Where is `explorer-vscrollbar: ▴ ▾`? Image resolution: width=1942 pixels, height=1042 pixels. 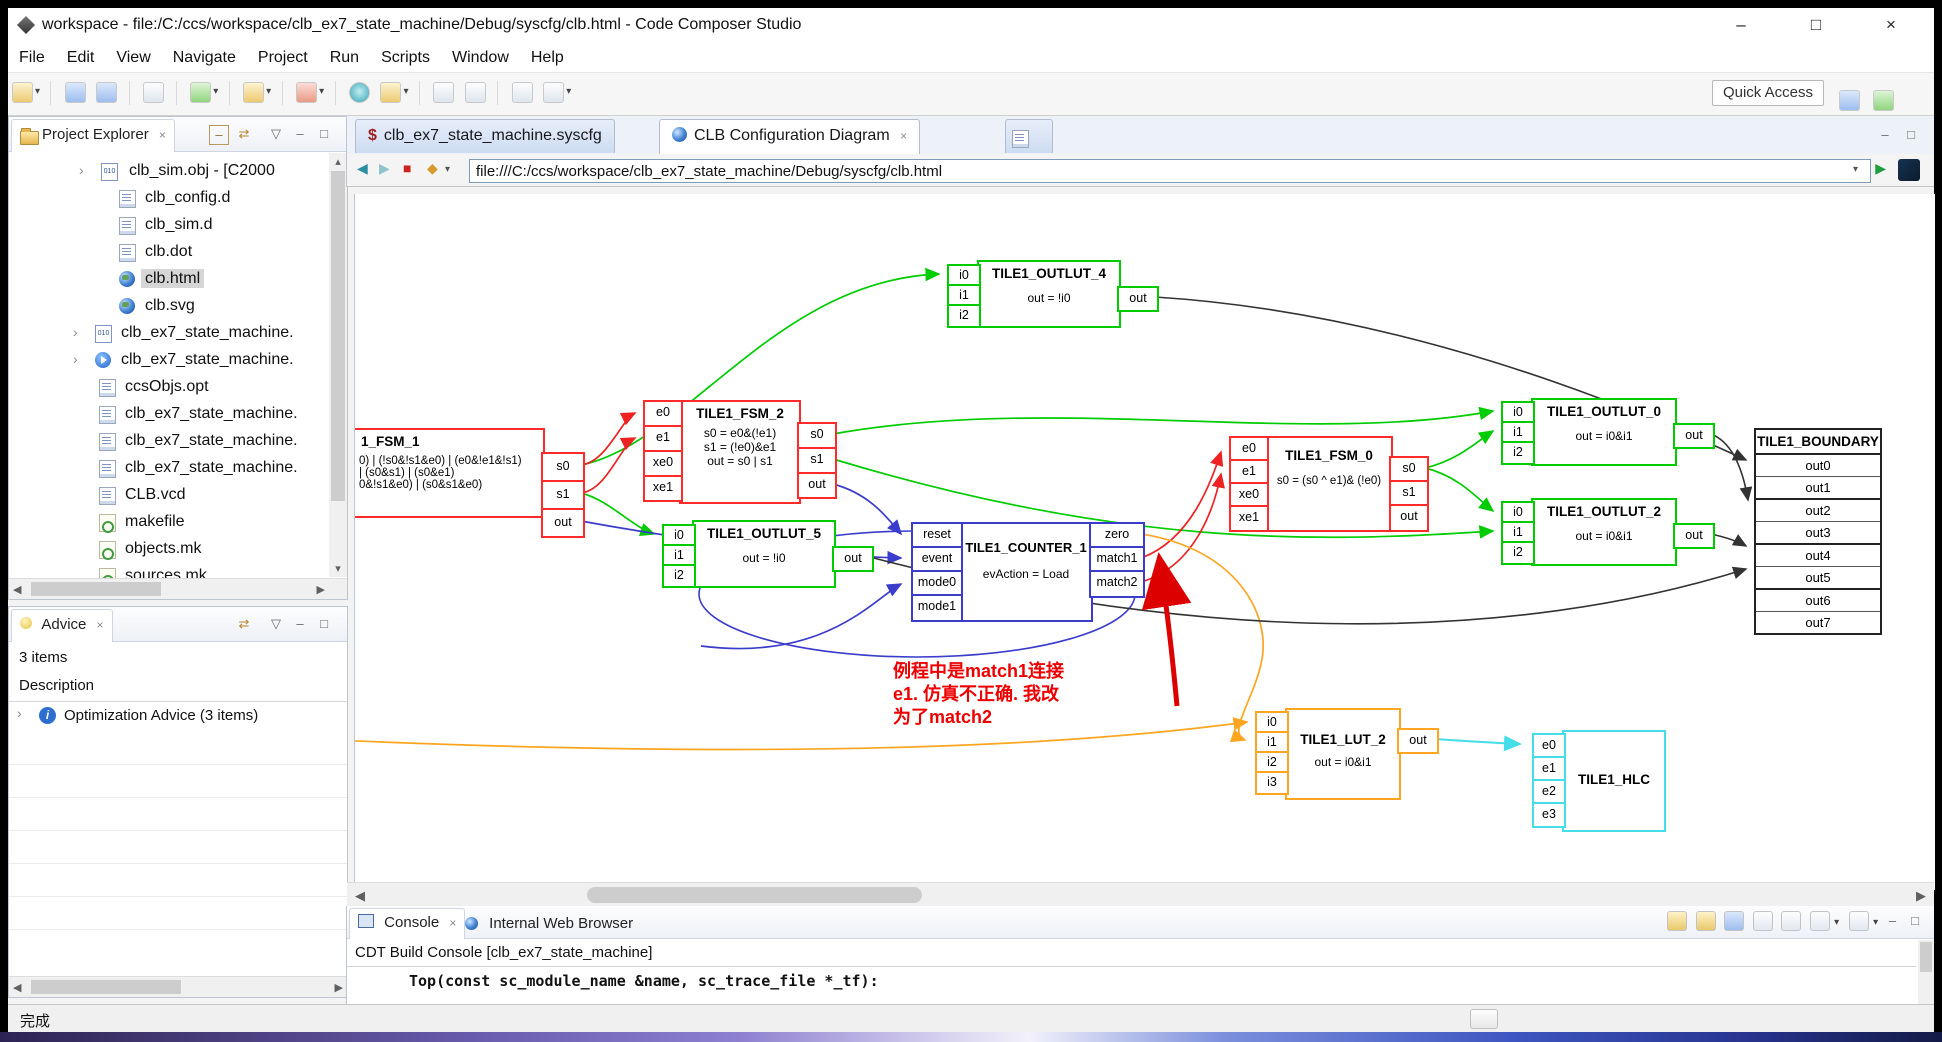
explorer-vscrollbar: ▴ ▾ is located at coordinates (338, 365).